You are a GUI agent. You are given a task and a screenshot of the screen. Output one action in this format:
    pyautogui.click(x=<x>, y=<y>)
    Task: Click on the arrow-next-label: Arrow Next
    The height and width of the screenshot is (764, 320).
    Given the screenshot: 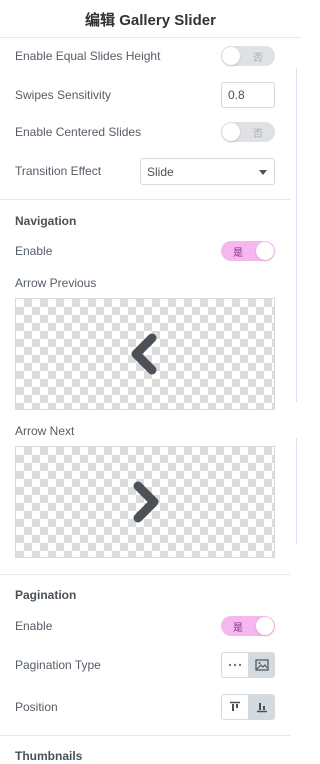 What is the action you would take?
    pyautogui.click(x=45, y=431)
    